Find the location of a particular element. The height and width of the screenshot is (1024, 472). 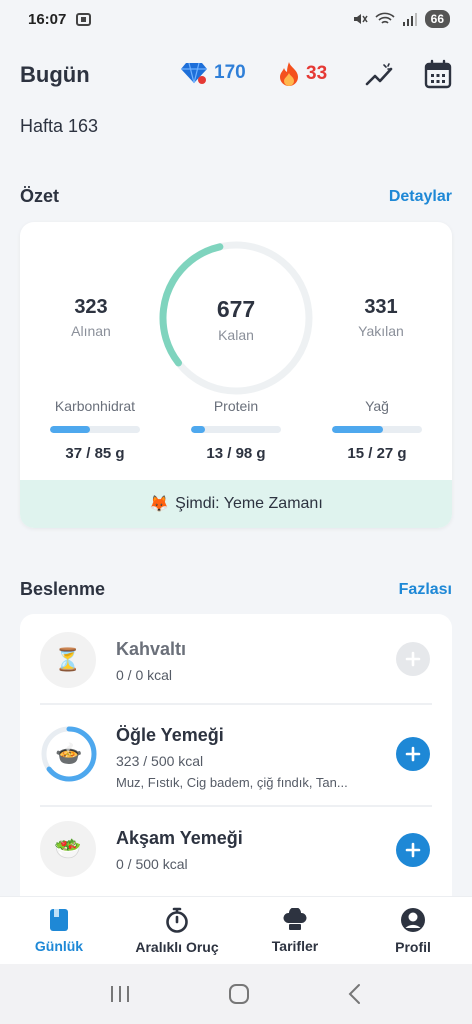

remaining-block: 677 Kalan is located at coordinates (236, 319).